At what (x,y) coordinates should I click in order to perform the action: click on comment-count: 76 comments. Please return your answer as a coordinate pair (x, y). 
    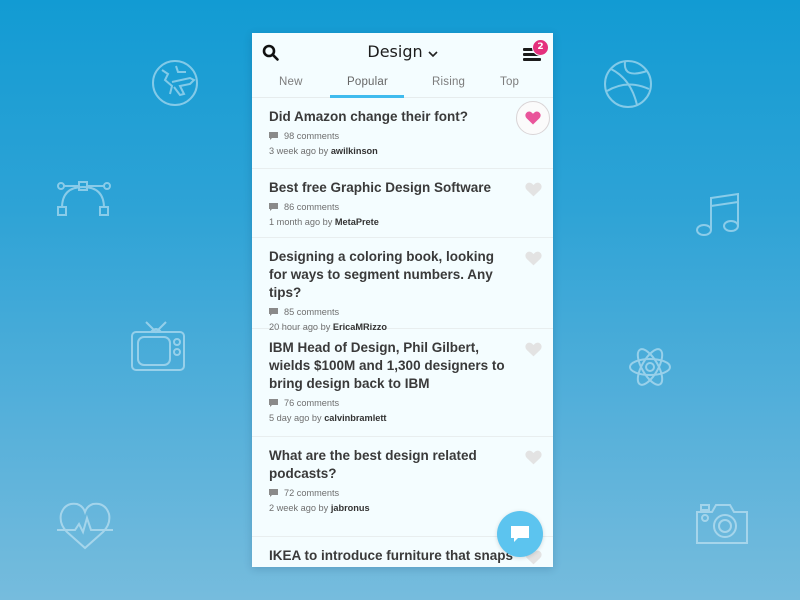
    Looking at the image, I should click on (311, 403).